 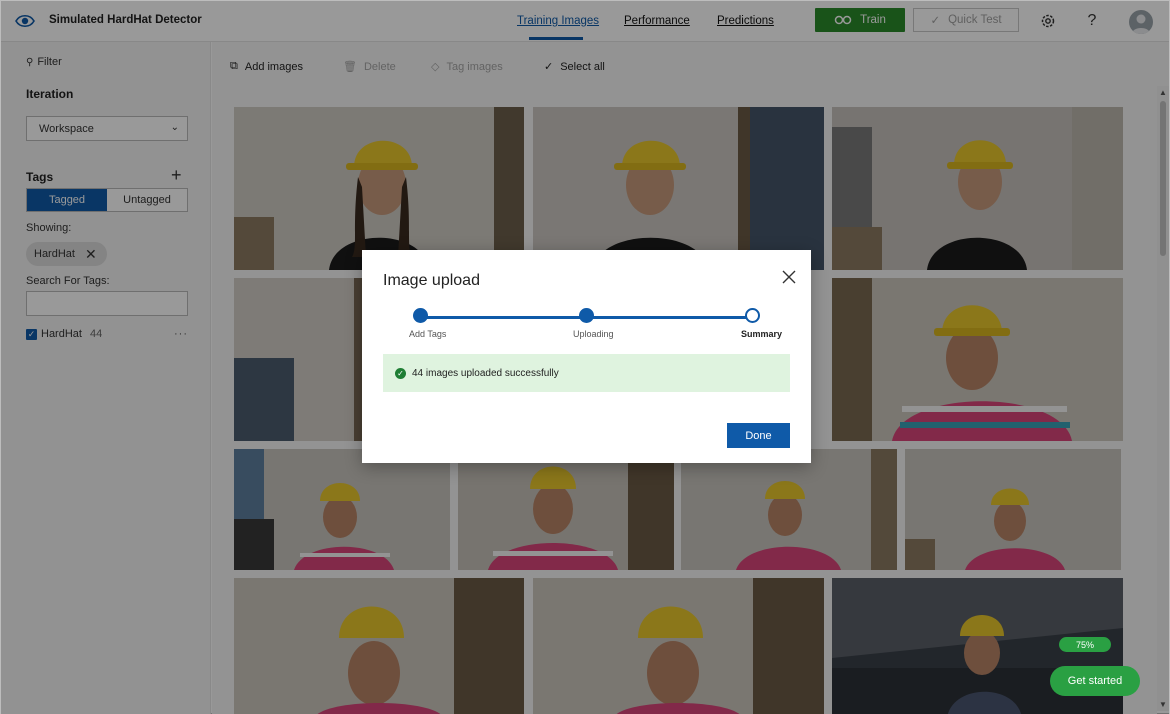 What do you see at coordinates (400, 373) in the screenshot?
I see `success-check-icon: ✓` at bounding box center [400, 373].